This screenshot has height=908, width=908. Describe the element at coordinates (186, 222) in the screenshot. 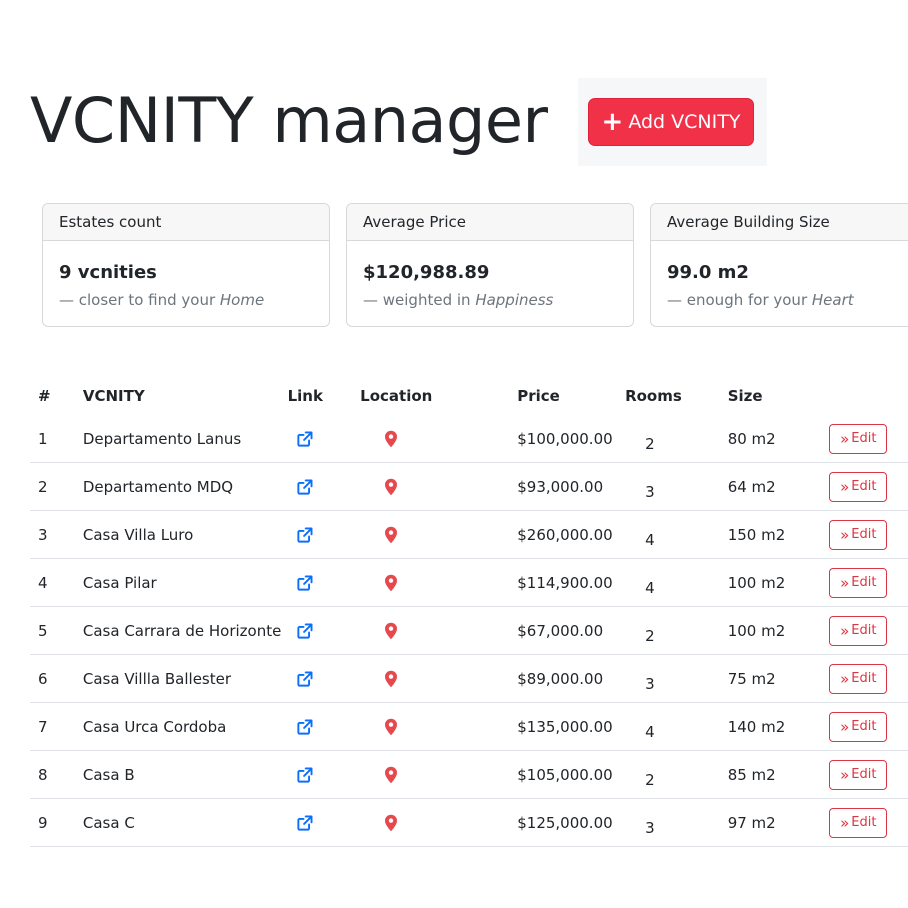

I see `stat-card-title: Estates count` at that location.